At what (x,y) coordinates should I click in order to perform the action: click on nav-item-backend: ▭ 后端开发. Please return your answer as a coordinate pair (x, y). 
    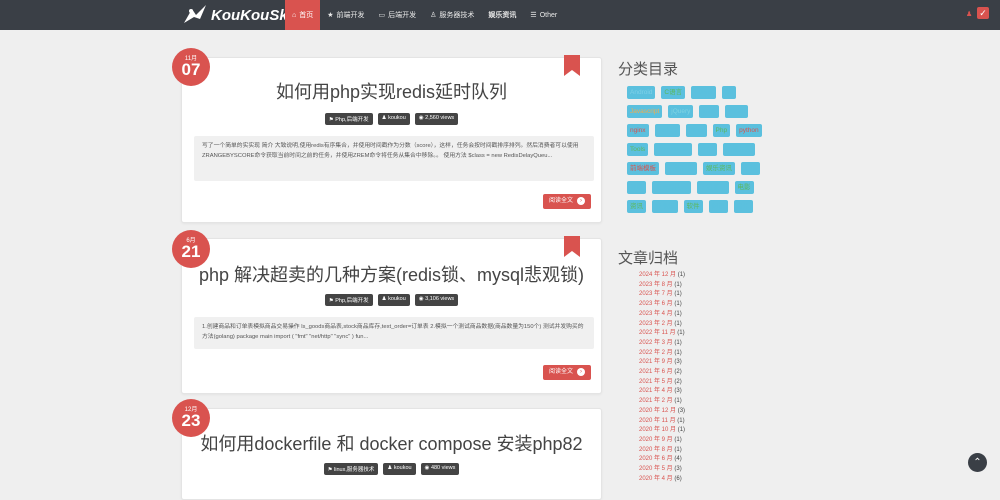
    Looking at the image, I should click on (398, 15).